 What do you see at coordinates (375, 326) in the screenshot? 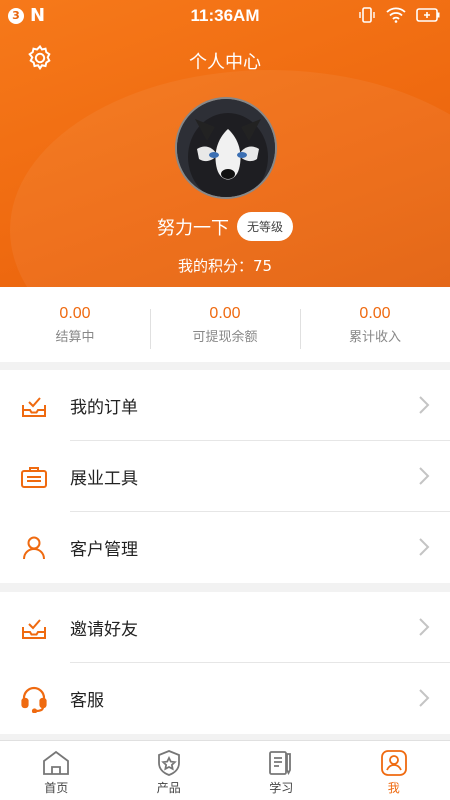
I see `stat-total-income: 0.00 累计收入` at bounding box center [375, 326].